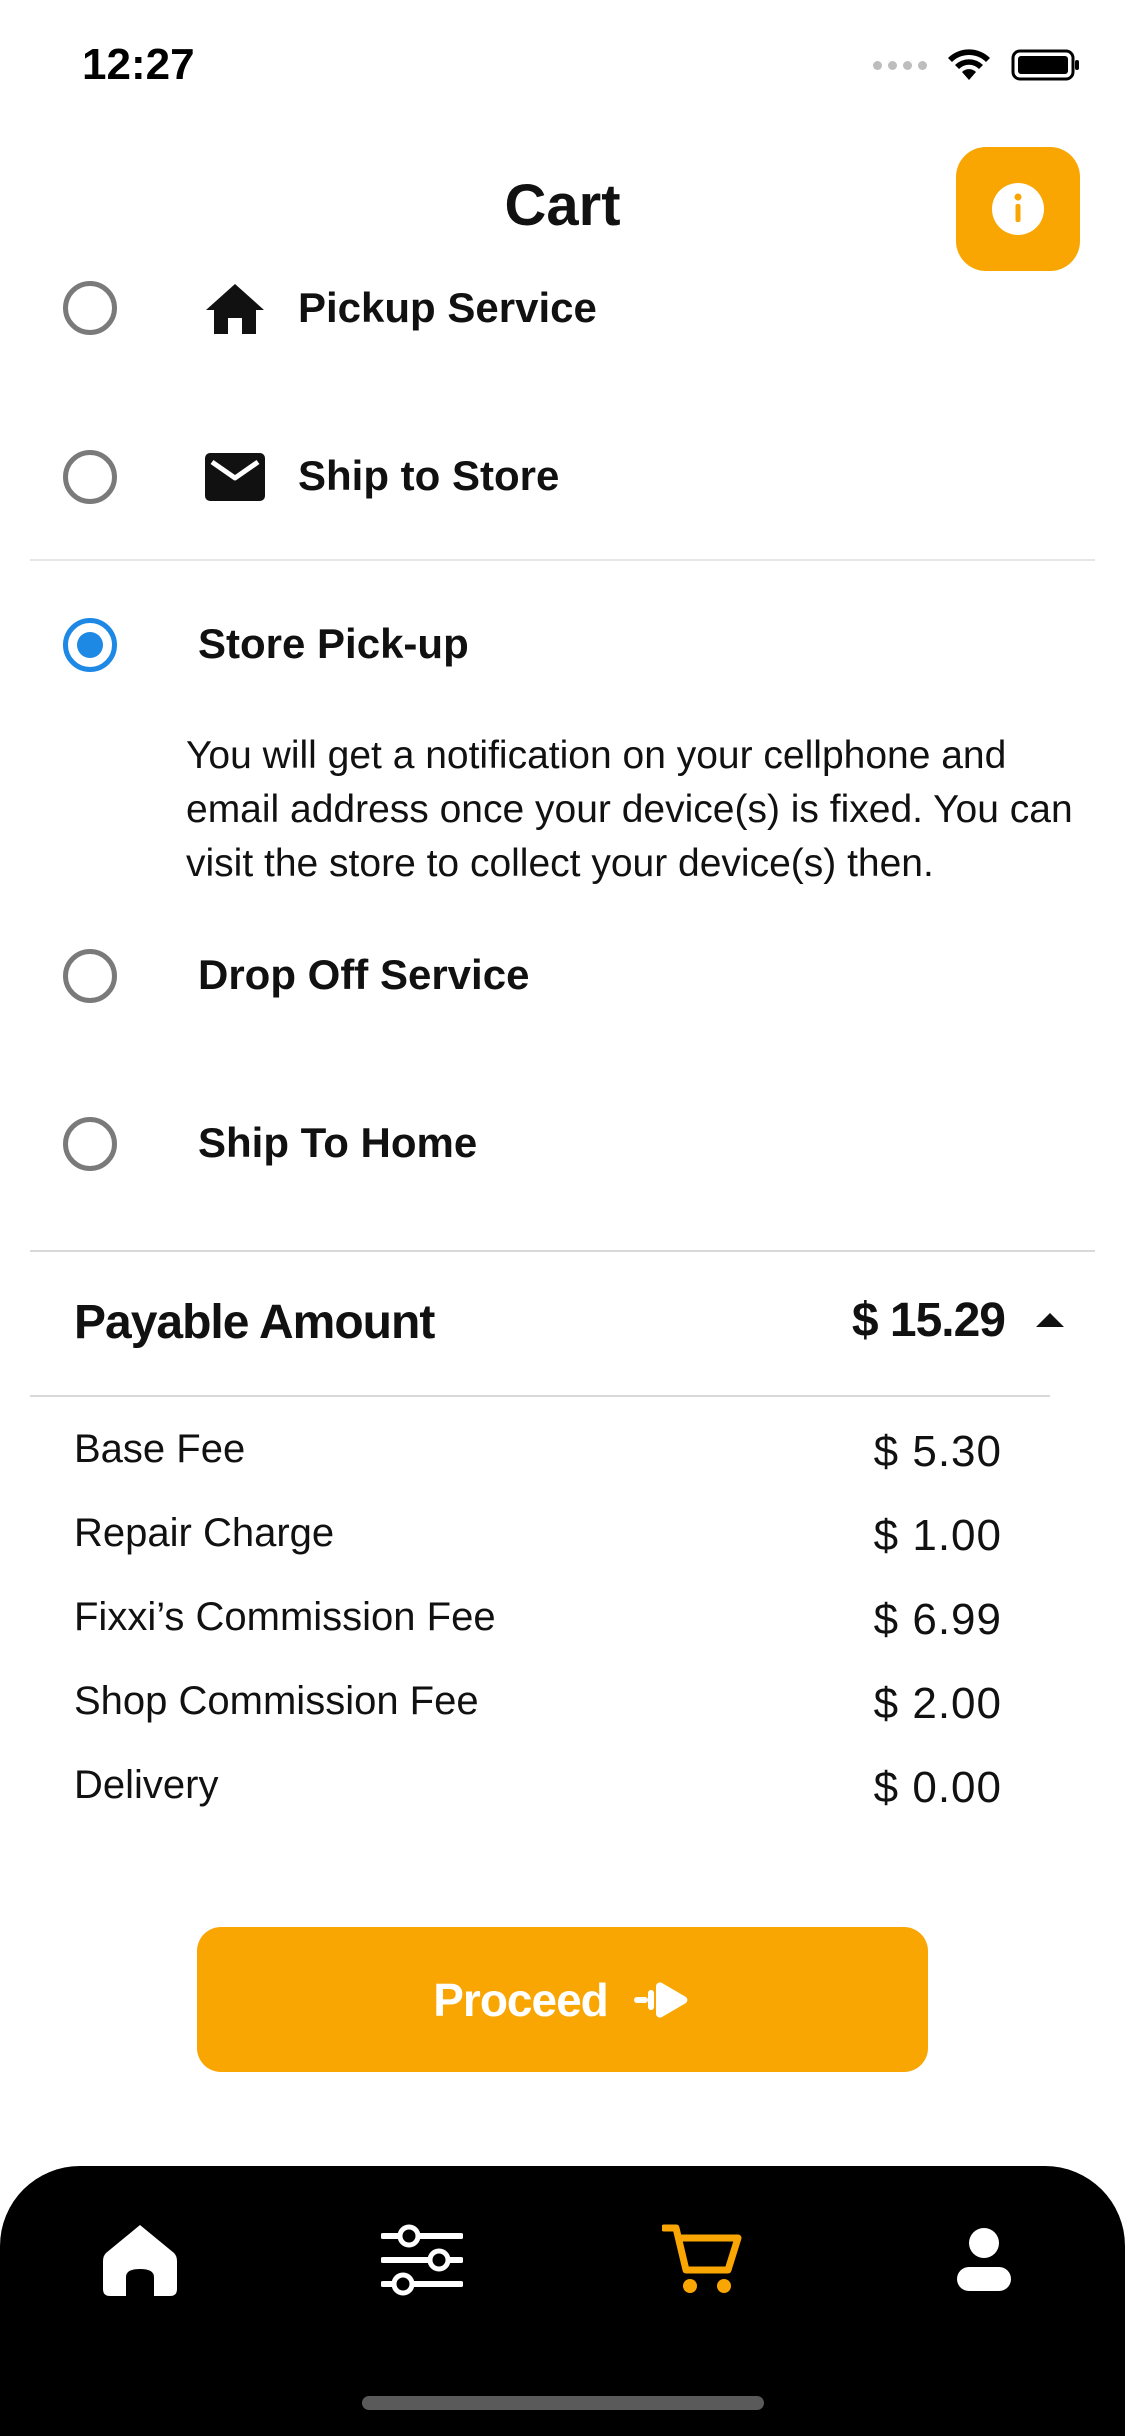 The image size is (1125, 2436). I want to click on fee-row: Delivery $ 0.00, so click(538, 1788).